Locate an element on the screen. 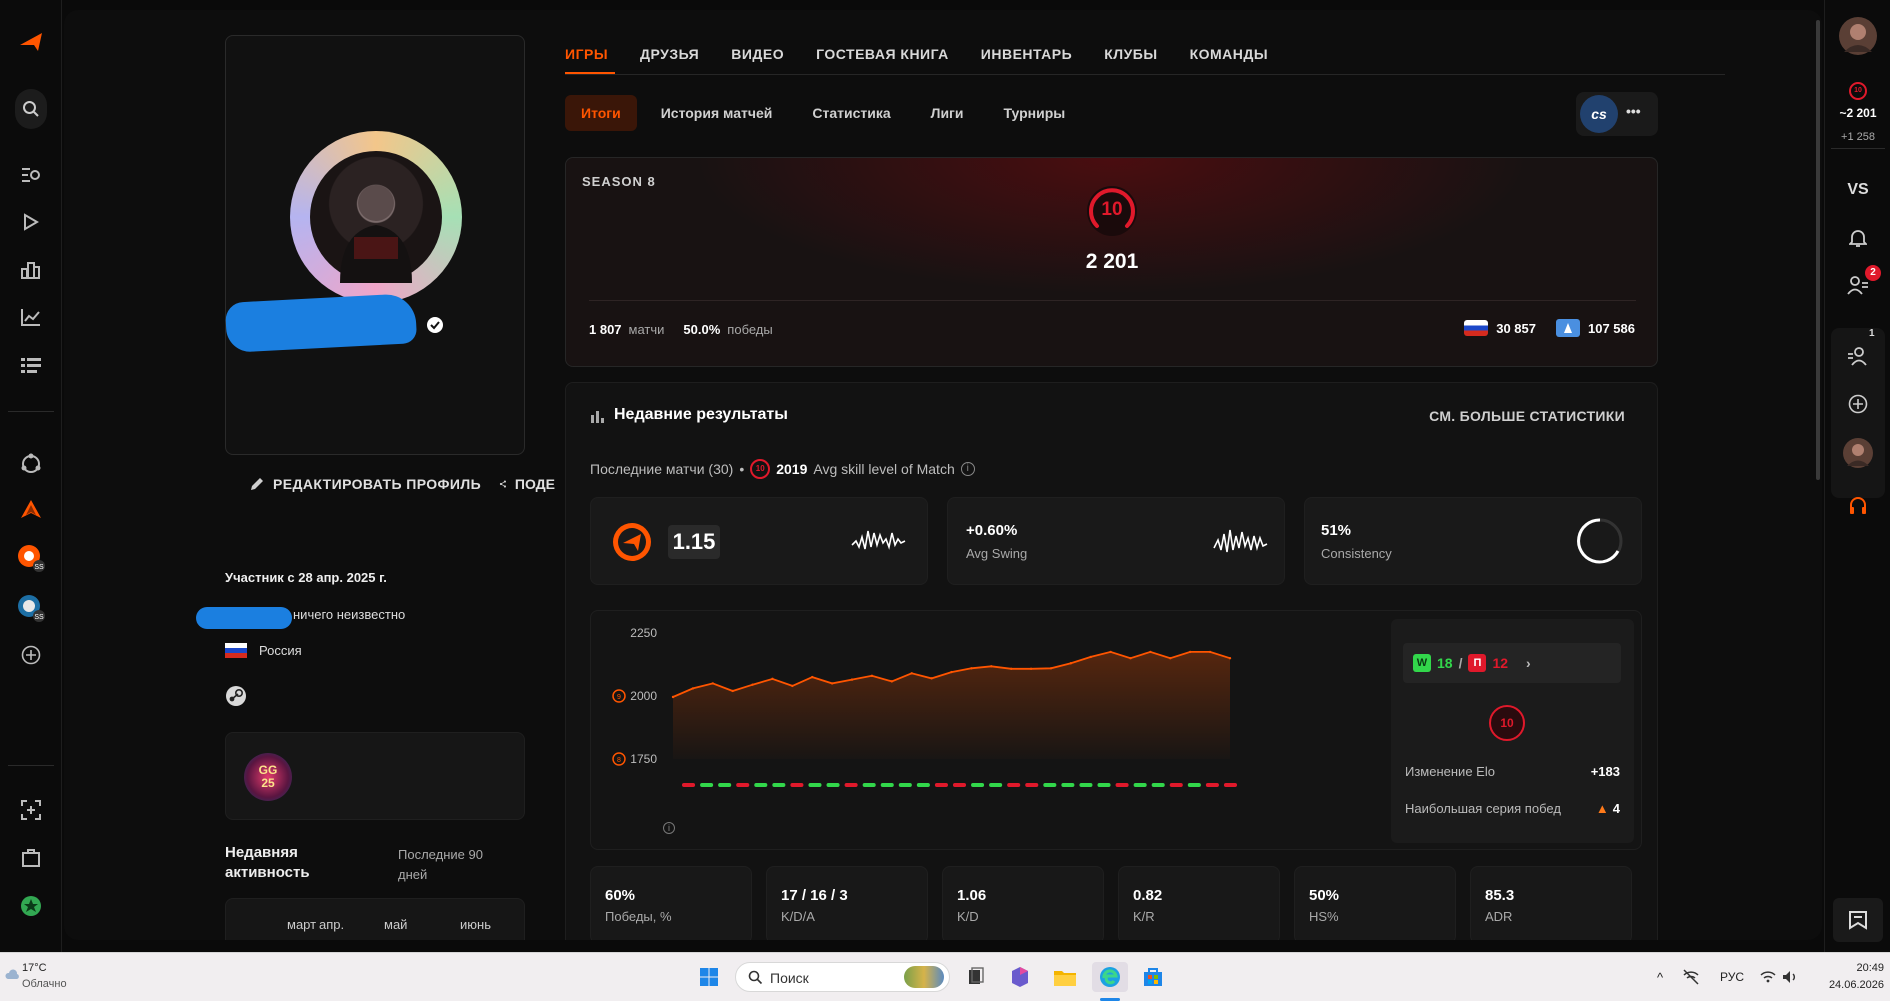 Image resolution: width=1890 pixels, height=1001 pixels. user-avatar is located at coordinates (1858, 36).